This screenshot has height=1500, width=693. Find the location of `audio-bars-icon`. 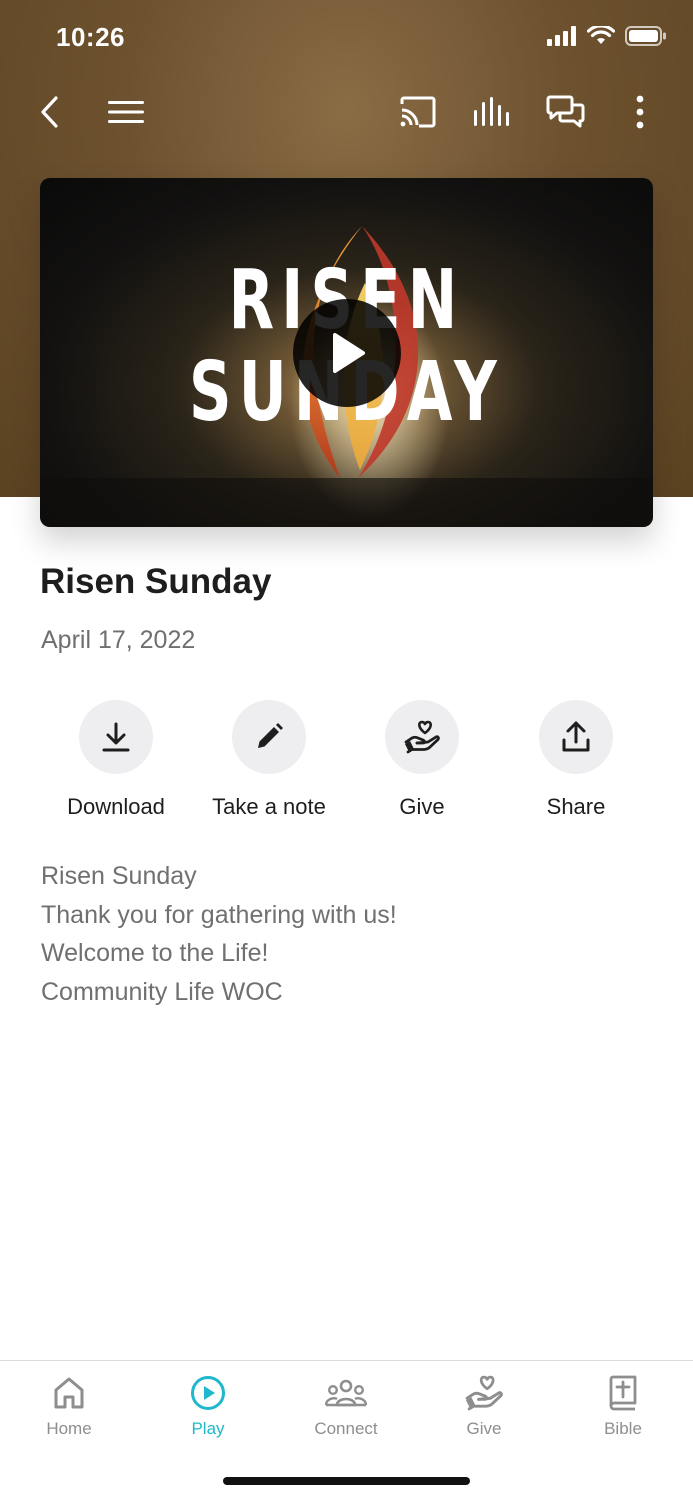

audio-bars-icon is located at coordinates (491, 111).